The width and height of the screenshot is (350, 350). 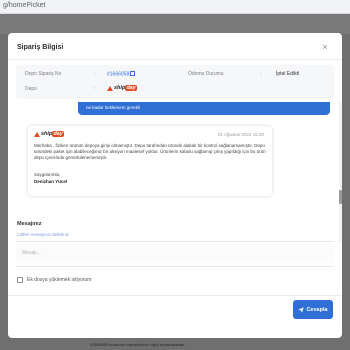 What do you see at coordinates (325, 47) in the screenshot?
I see `close-icon: ×` at bounding box center [325, 47].